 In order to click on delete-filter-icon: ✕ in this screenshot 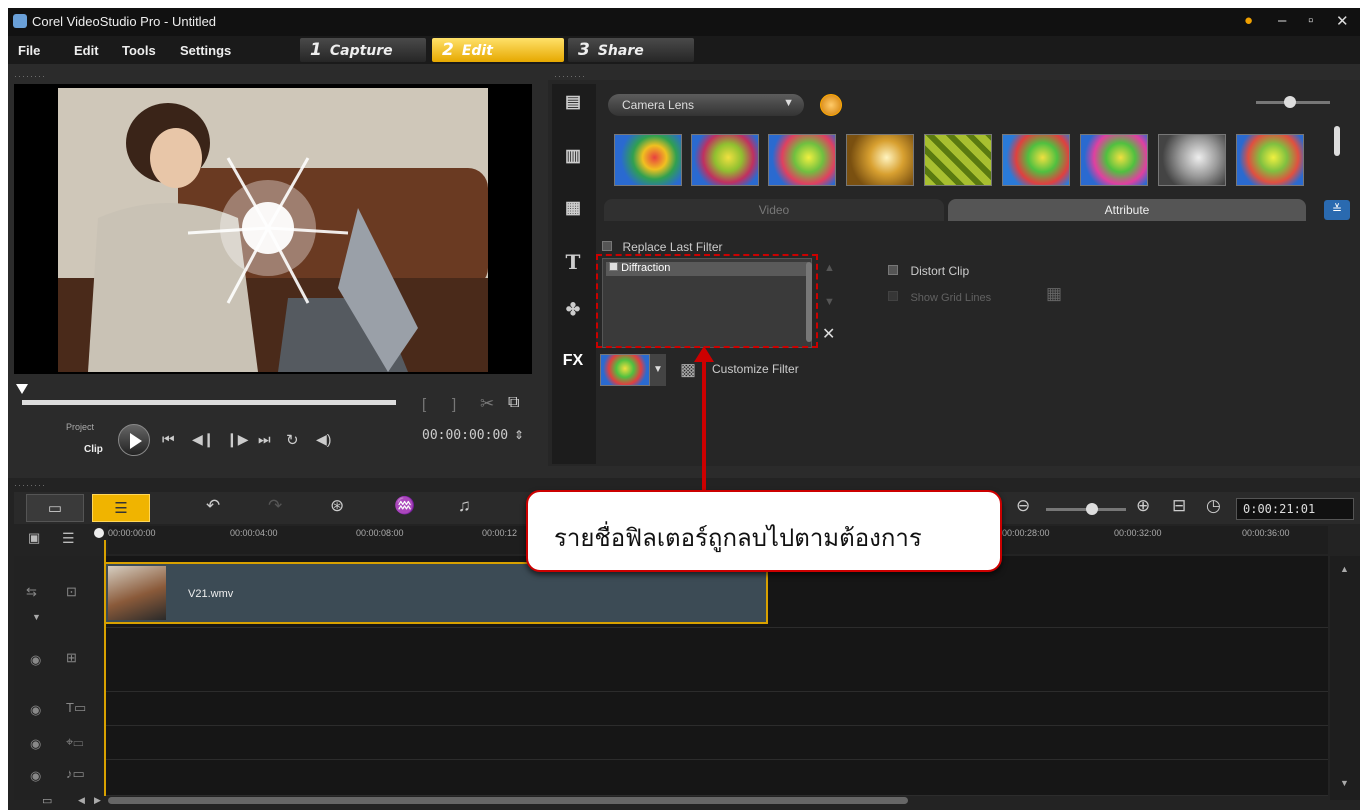, I will do `click(828, 334)`.